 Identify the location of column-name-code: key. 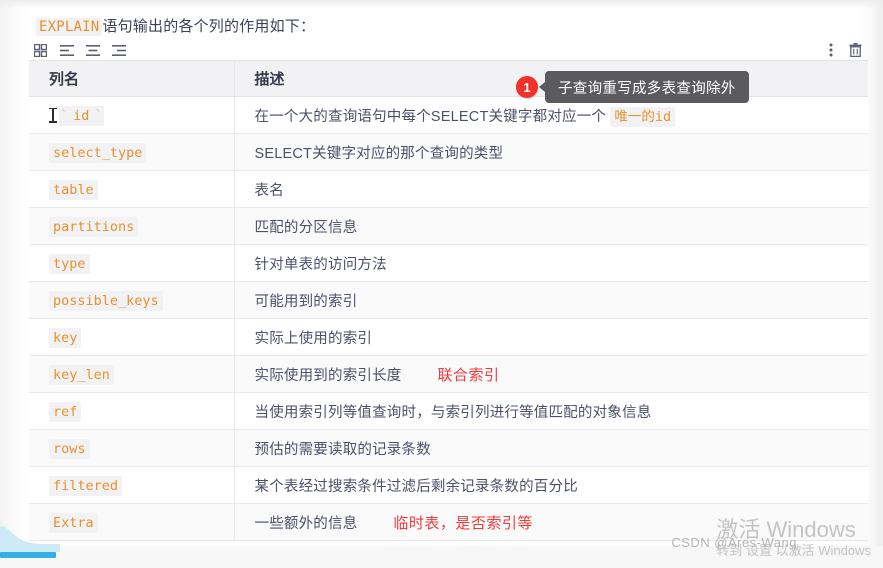
(65, 337).